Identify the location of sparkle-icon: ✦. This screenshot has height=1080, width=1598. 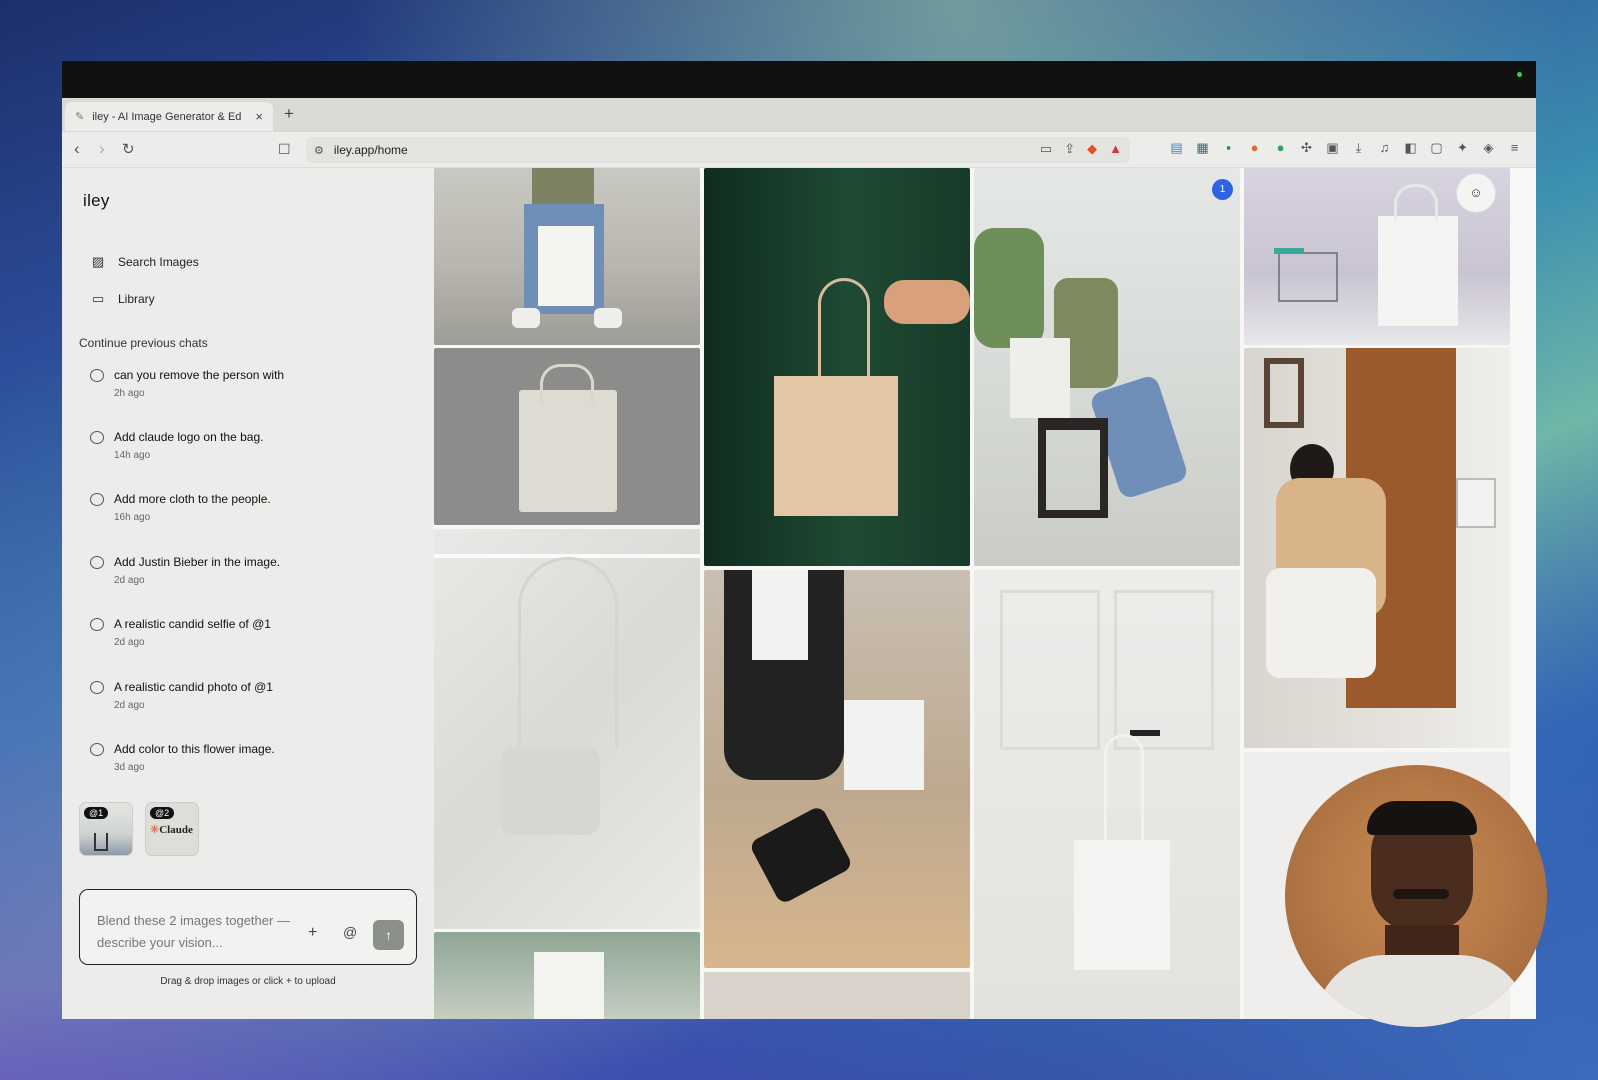
(1462, 148).